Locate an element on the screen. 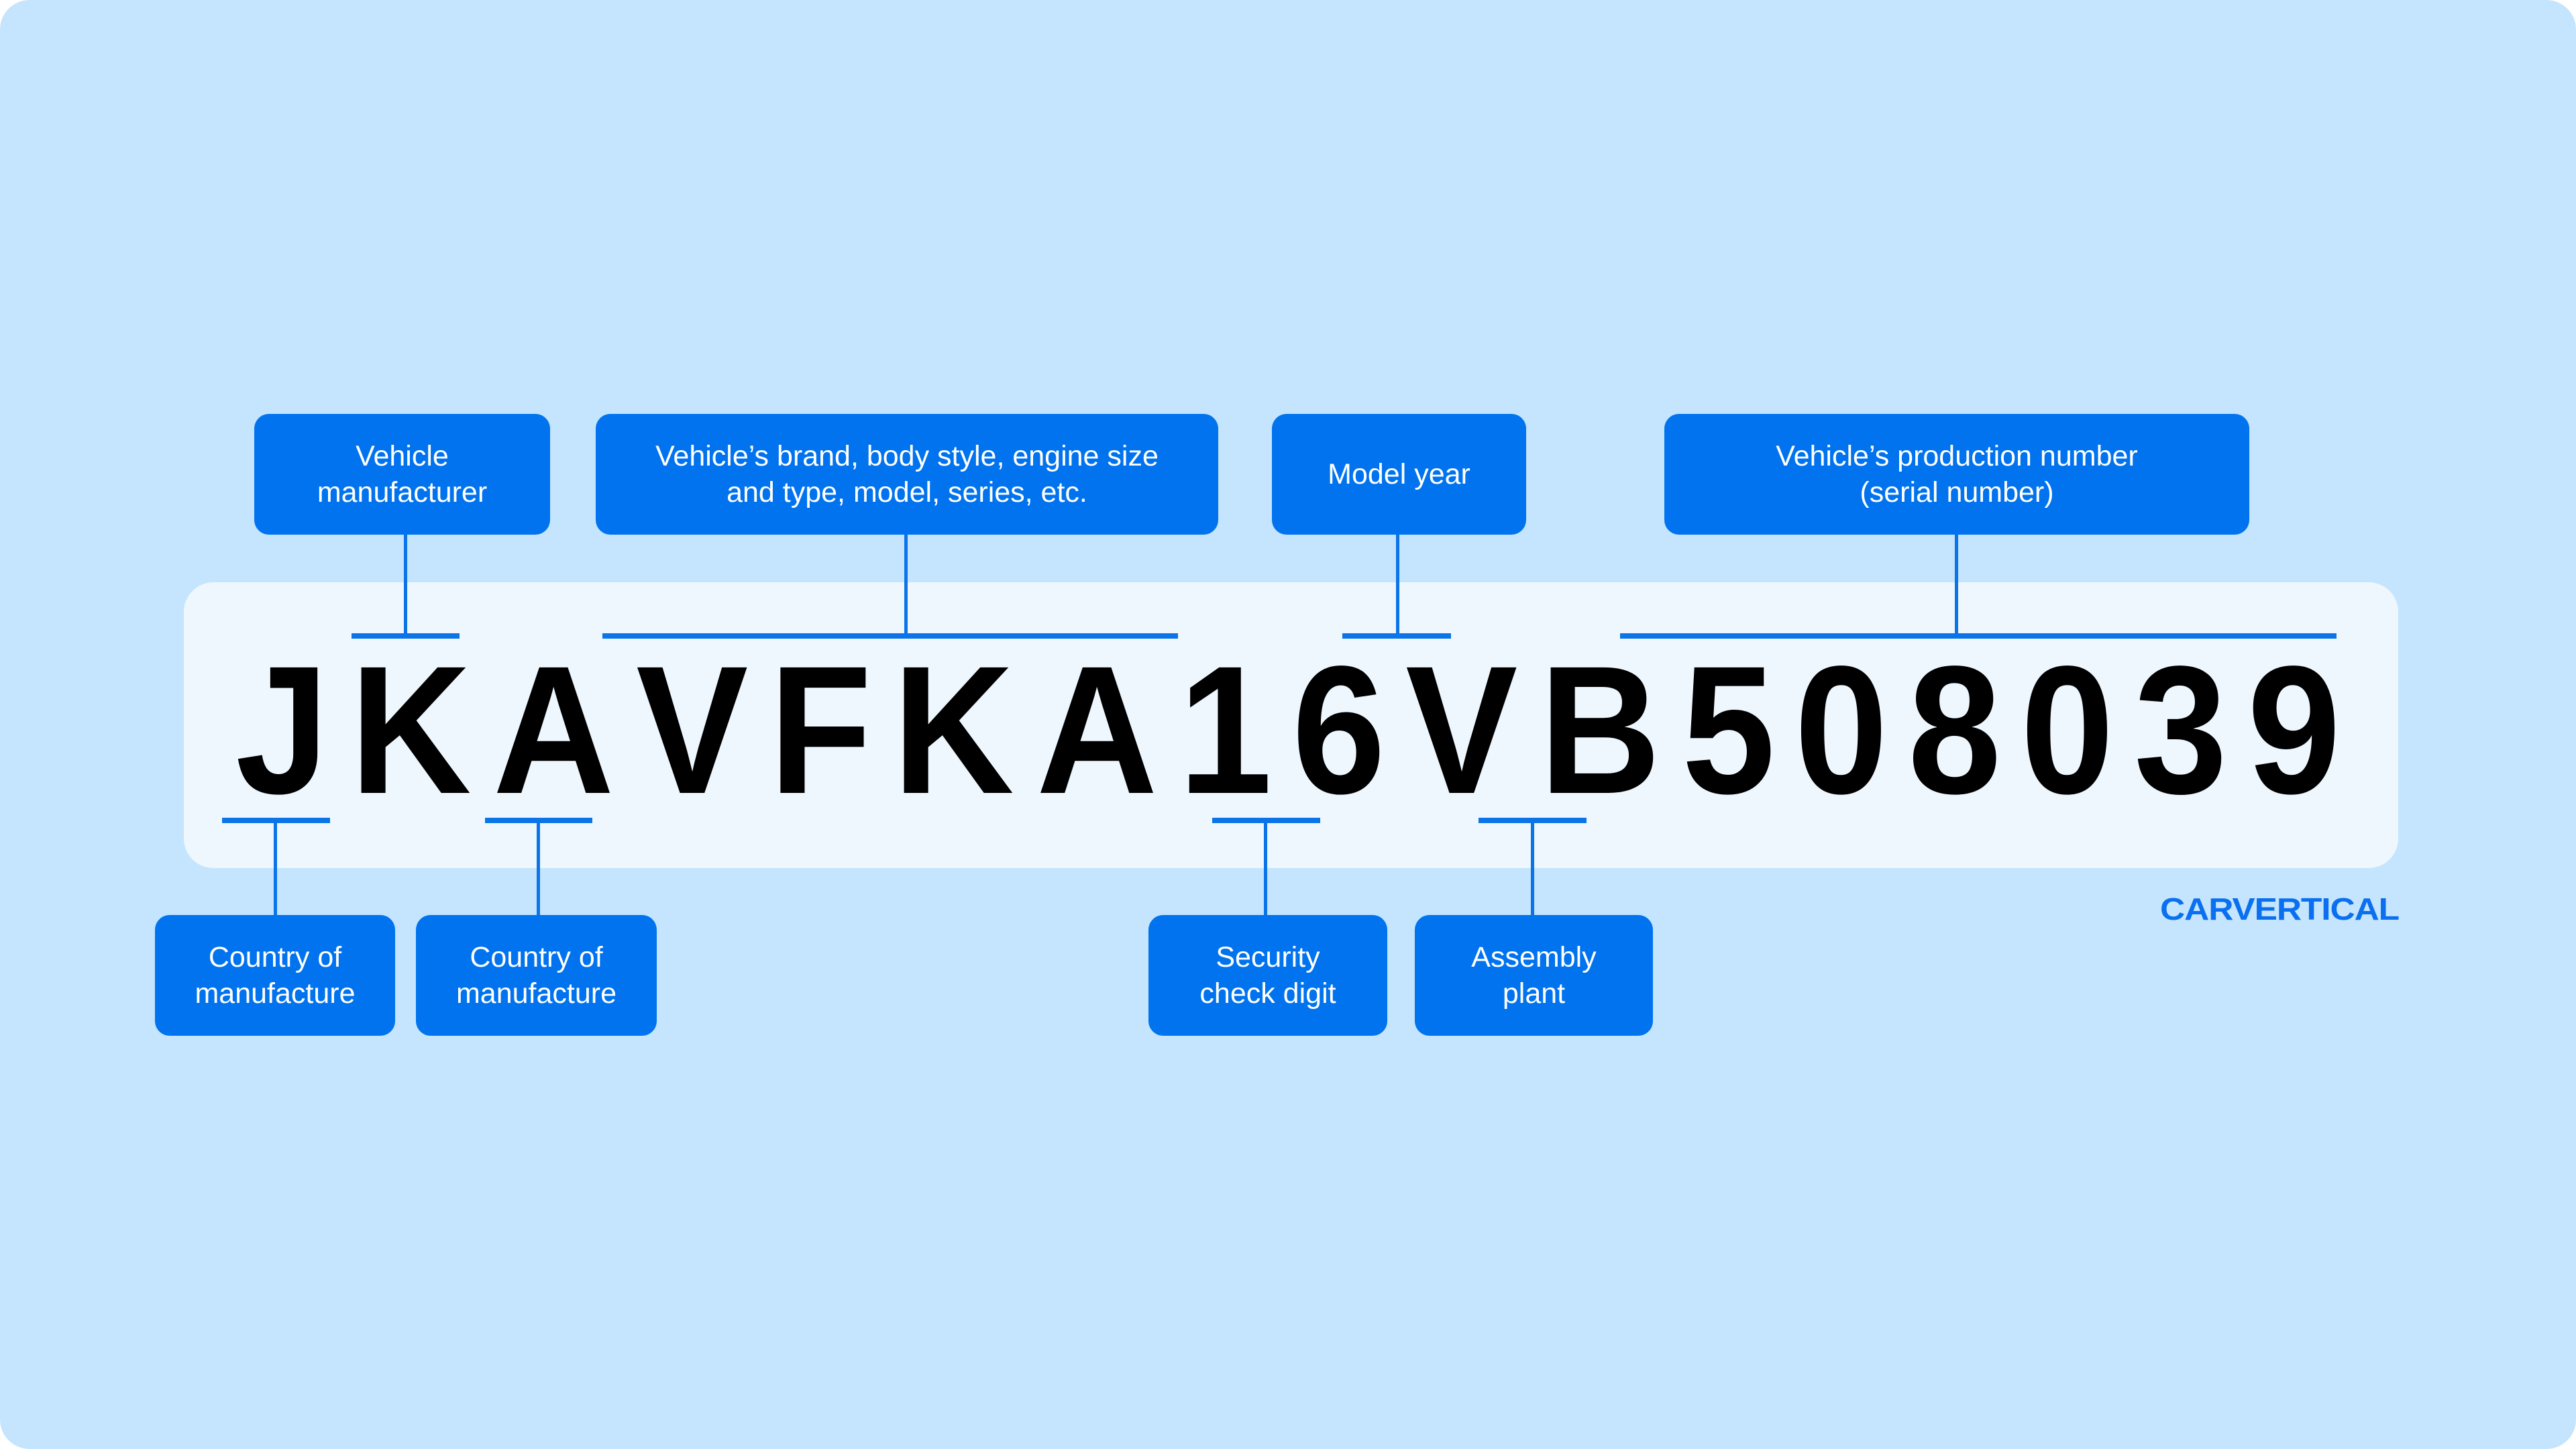 Image resolution: width=2576 pixels, height=1449 pixels. vin-char: 6 is located at coordinates (1338, 730).